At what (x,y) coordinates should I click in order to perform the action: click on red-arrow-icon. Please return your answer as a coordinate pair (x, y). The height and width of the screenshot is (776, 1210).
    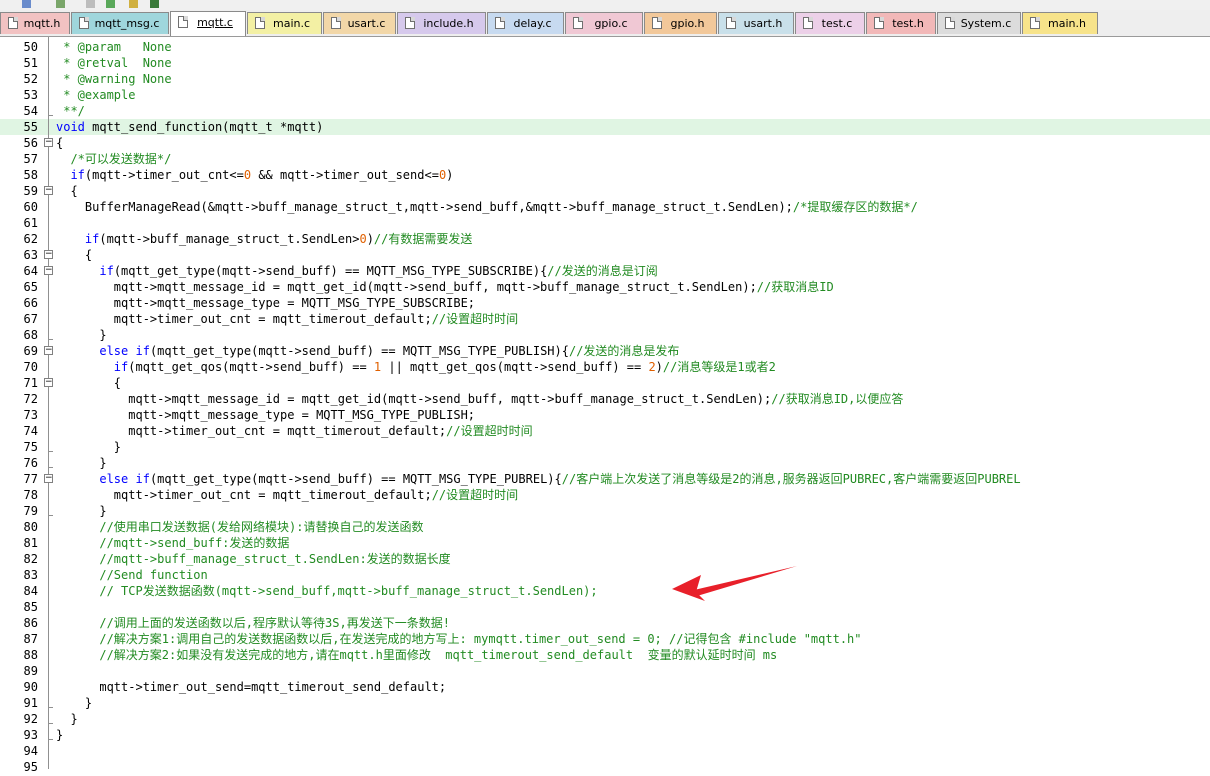
    Looking at the image, I should click on (734, 583).